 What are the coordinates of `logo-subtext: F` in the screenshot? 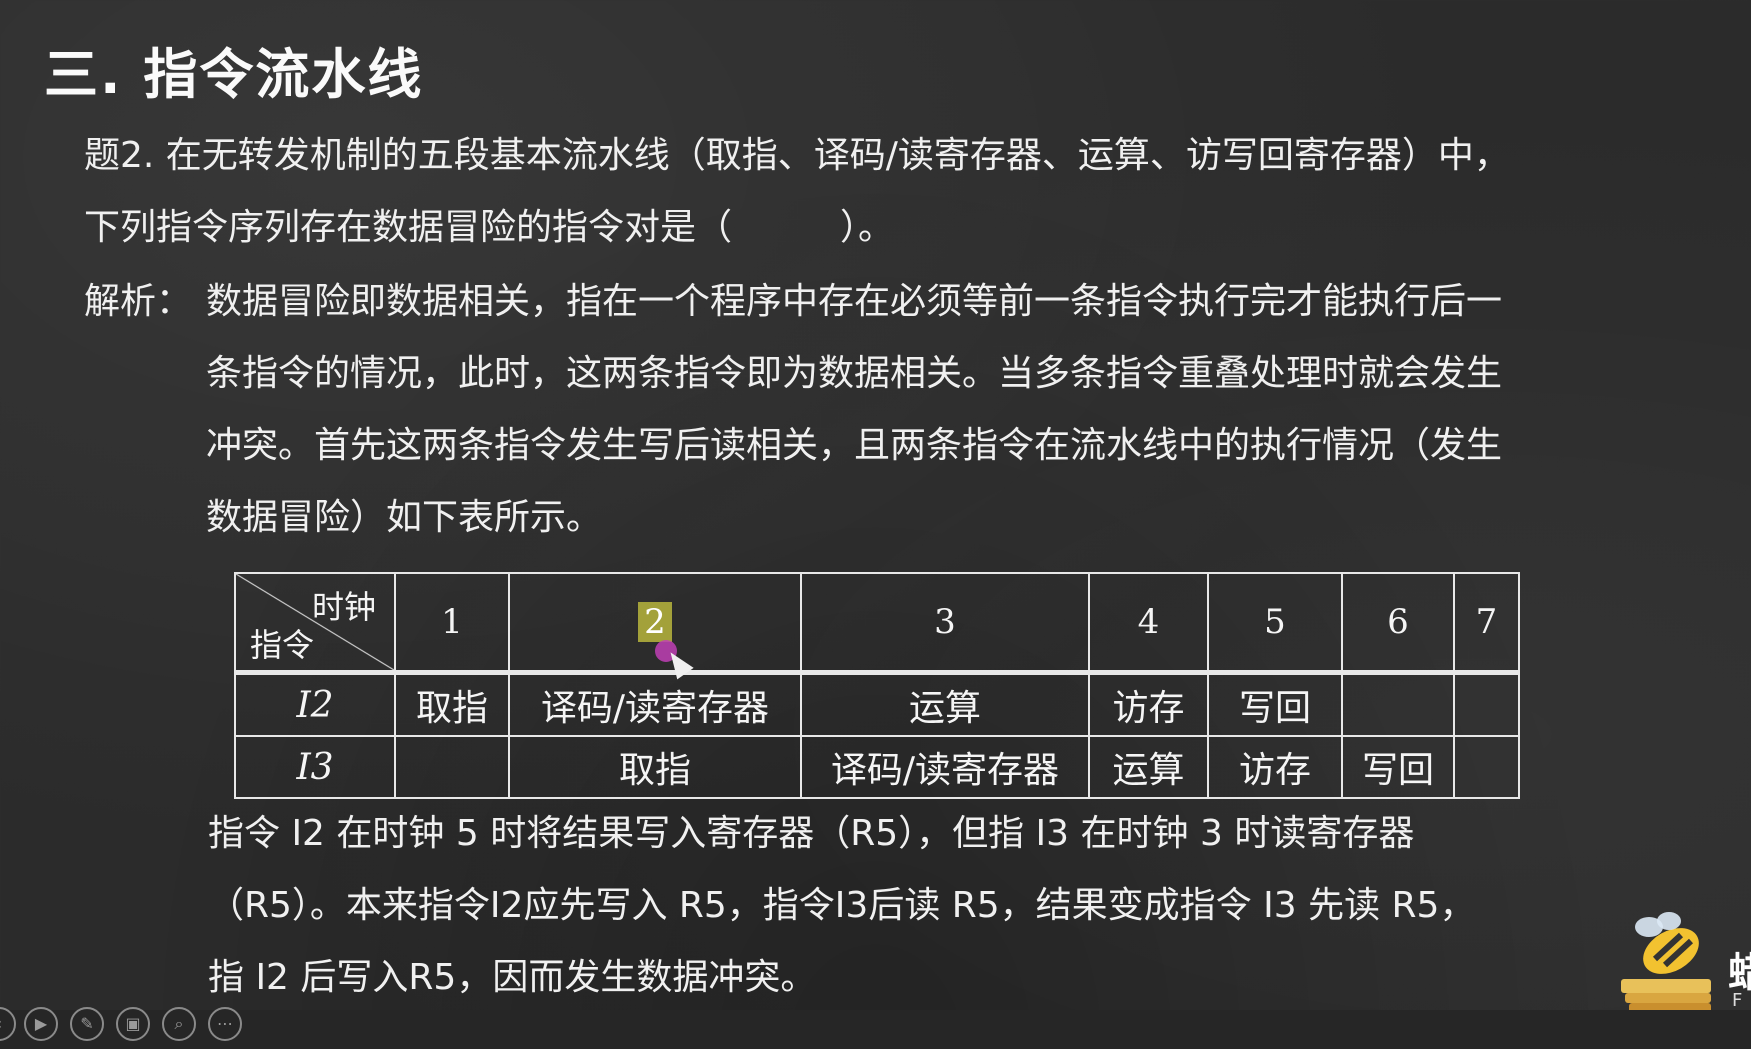 It's located at (1737, 1000).